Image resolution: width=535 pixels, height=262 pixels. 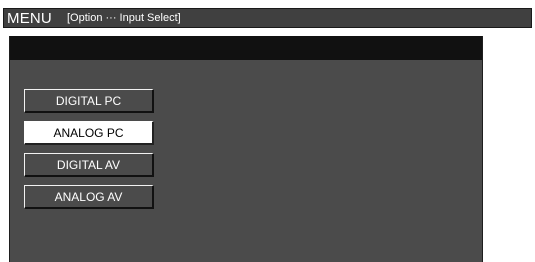 I want to click on option-digital-pc: DIGITAL PC, so click(x=89, y=101).